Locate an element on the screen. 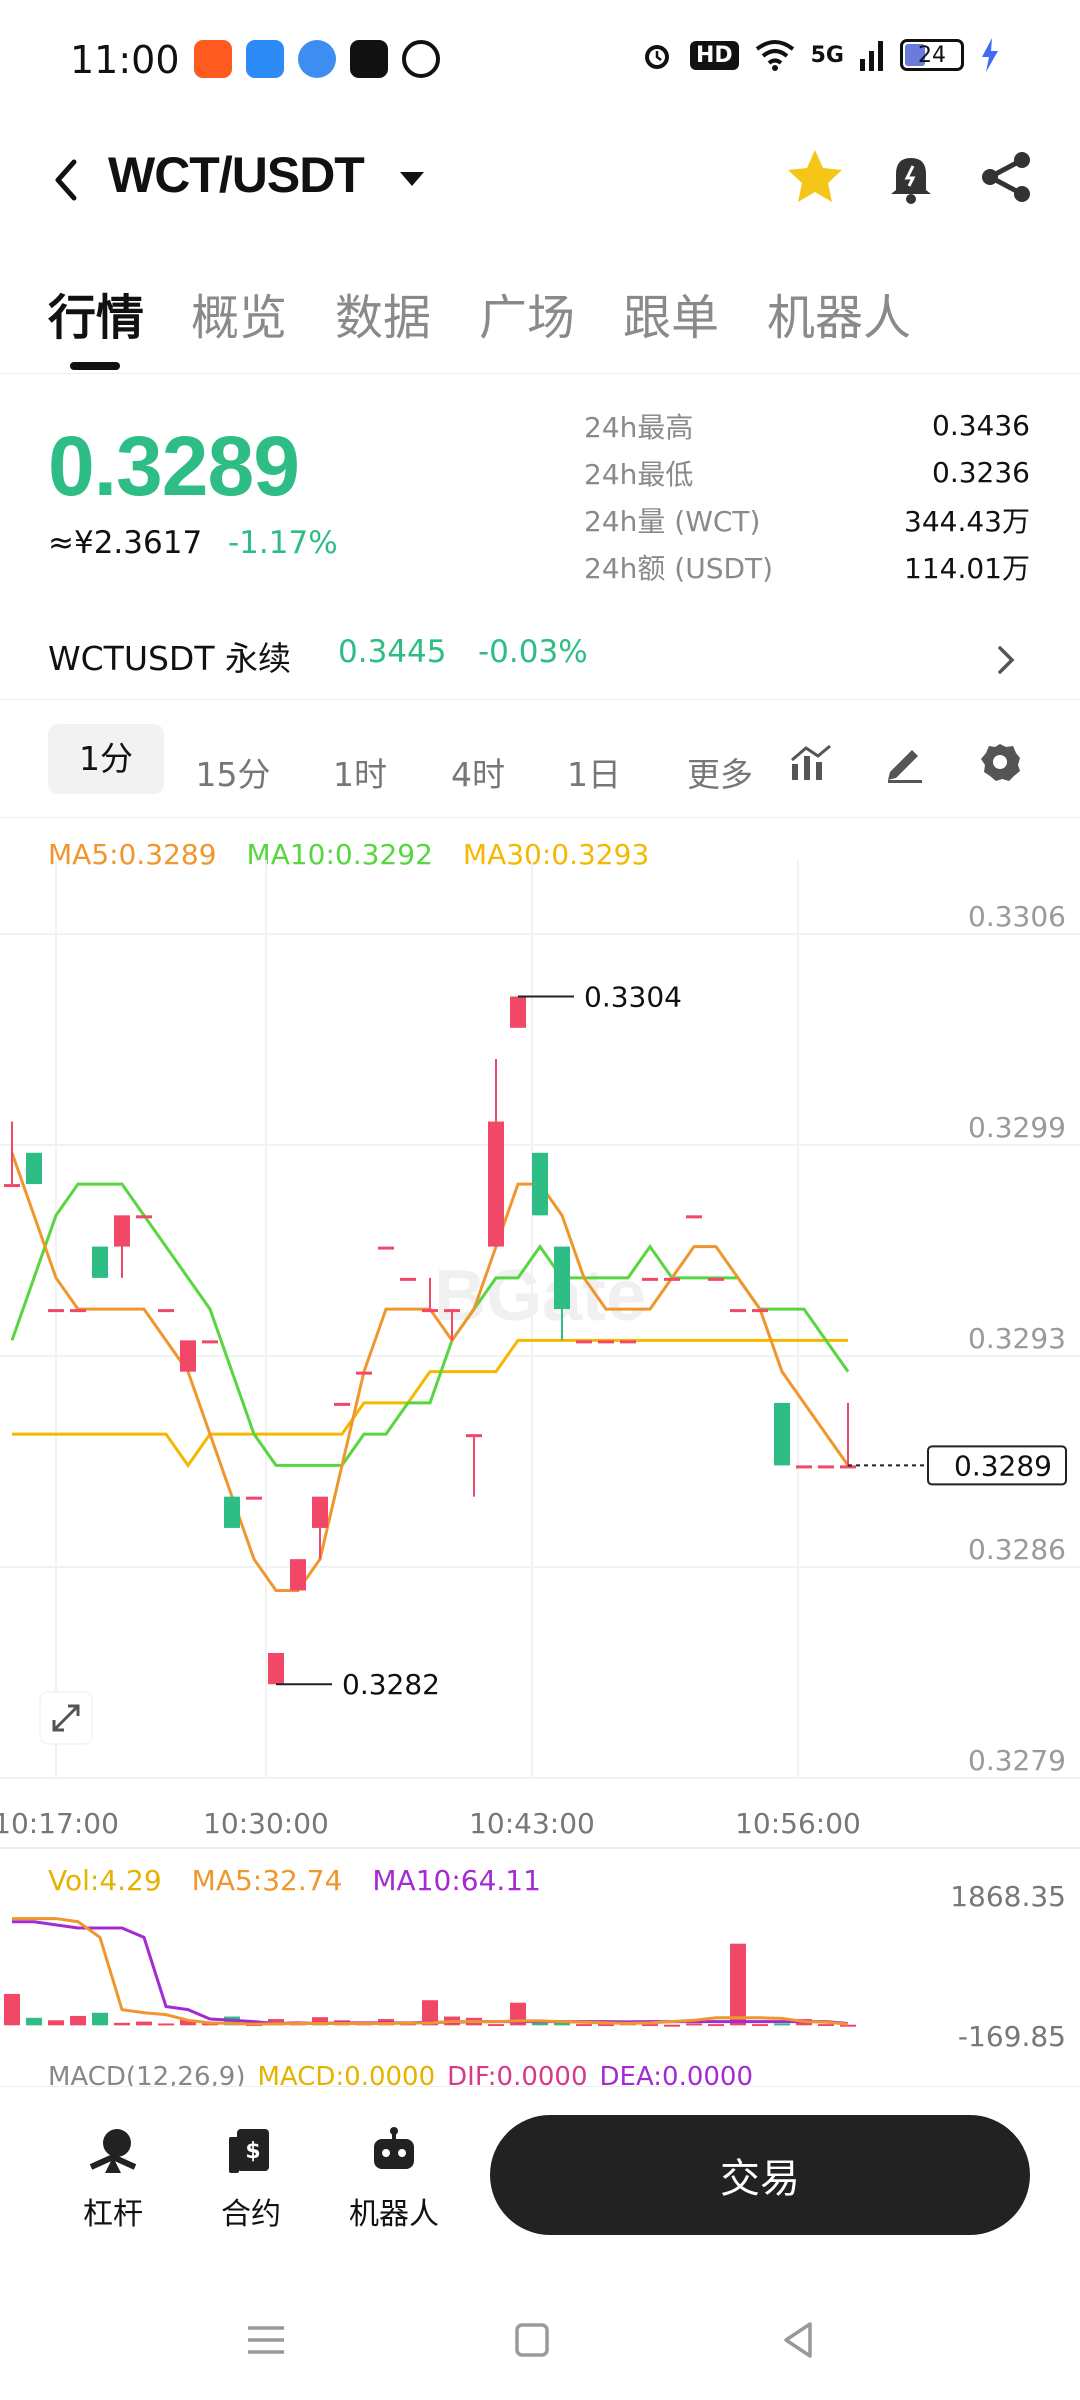  robot-icon is located at coordinates (394, 2148).